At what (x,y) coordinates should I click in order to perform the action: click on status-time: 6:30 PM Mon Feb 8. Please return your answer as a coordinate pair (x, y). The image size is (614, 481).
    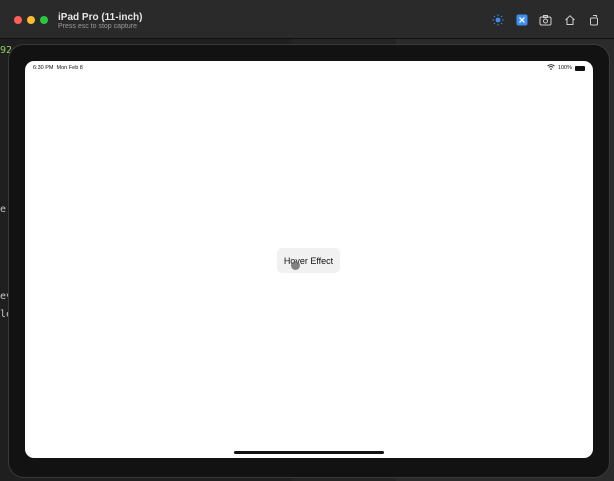
    Looking at the image, I should click on (58, 68).